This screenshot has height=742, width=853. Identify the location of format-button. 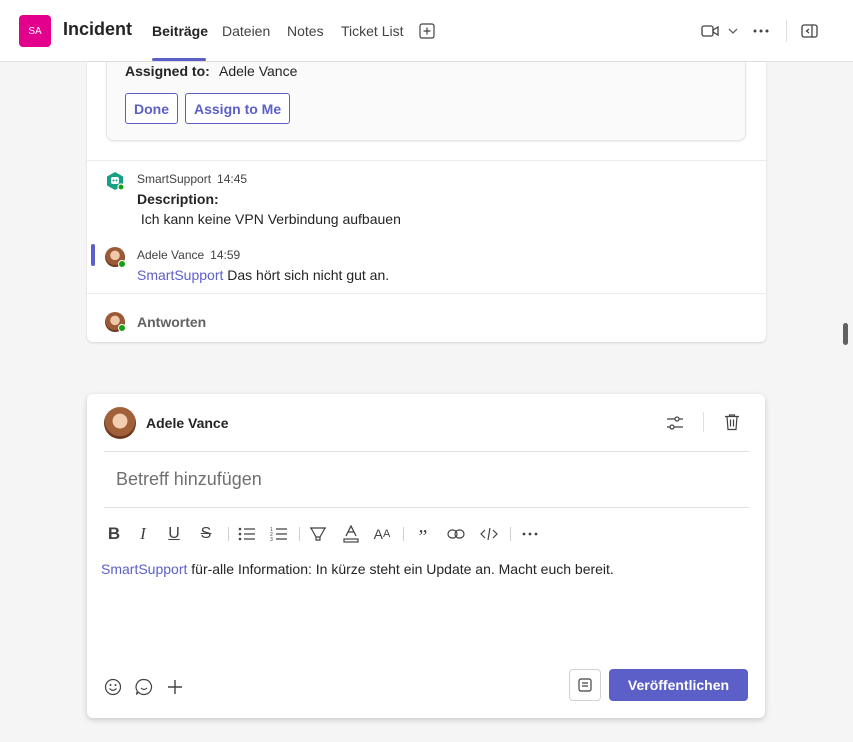
(585, 685).